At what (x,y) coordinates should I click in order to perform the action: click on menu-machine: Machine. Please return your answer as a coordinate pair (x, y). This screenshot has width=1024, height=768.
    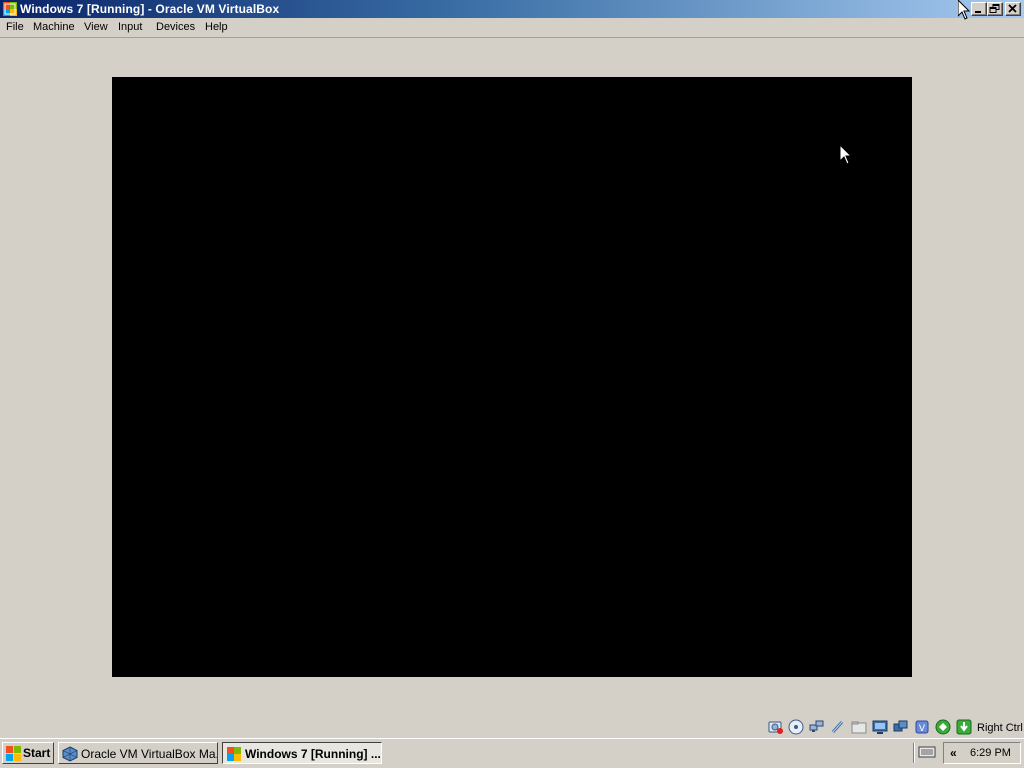
    Looking at the image, I should click on (54, 27).